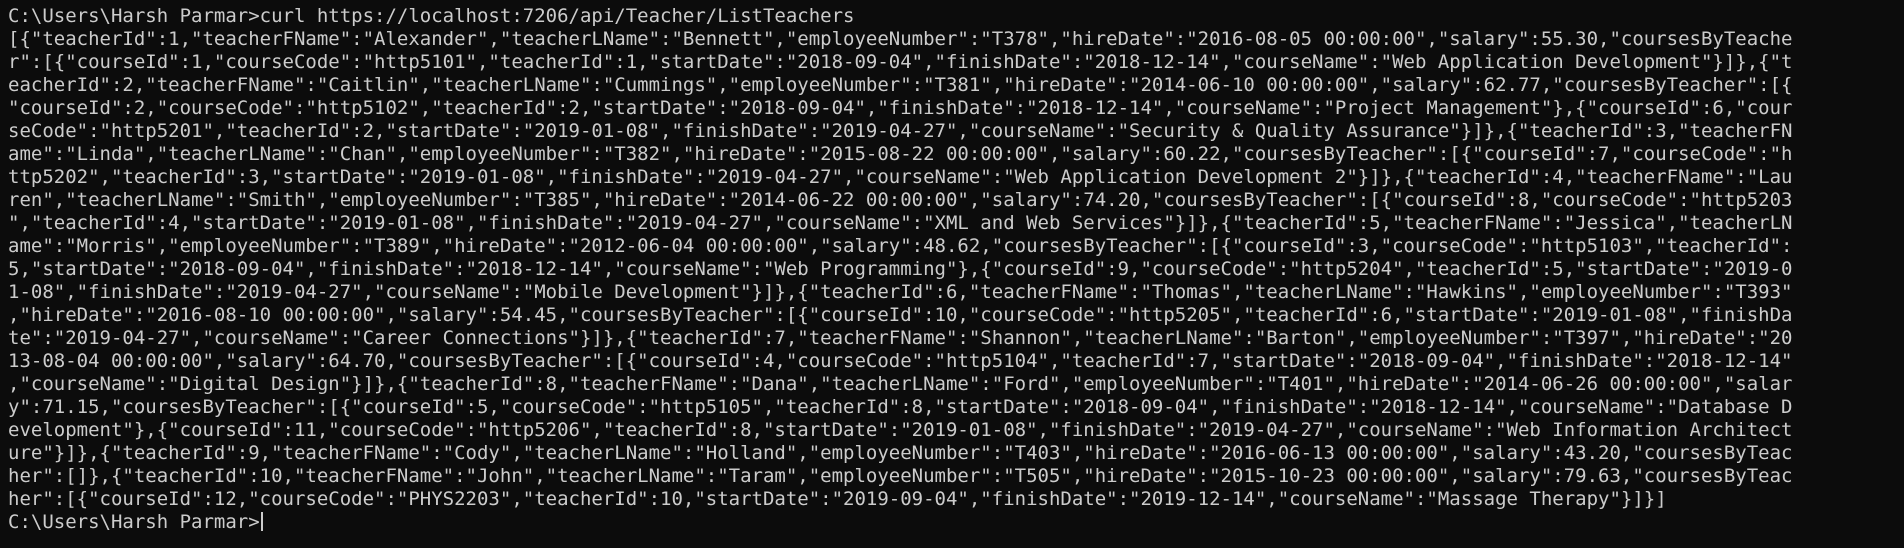 This screenshot has width=1904, height=548. What do you see at coordinates (261, 521) in the screenshot?
I see `text-cursor` at bounding box center [261, 521].